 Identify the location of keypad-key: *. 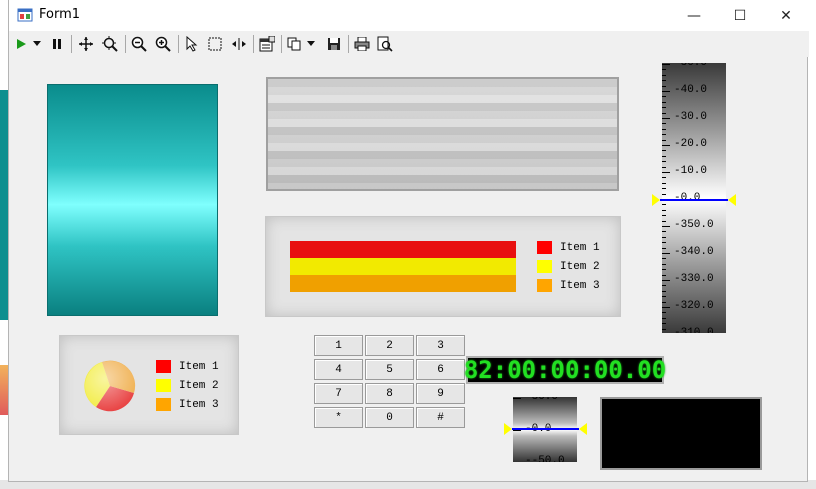
(338, 417).